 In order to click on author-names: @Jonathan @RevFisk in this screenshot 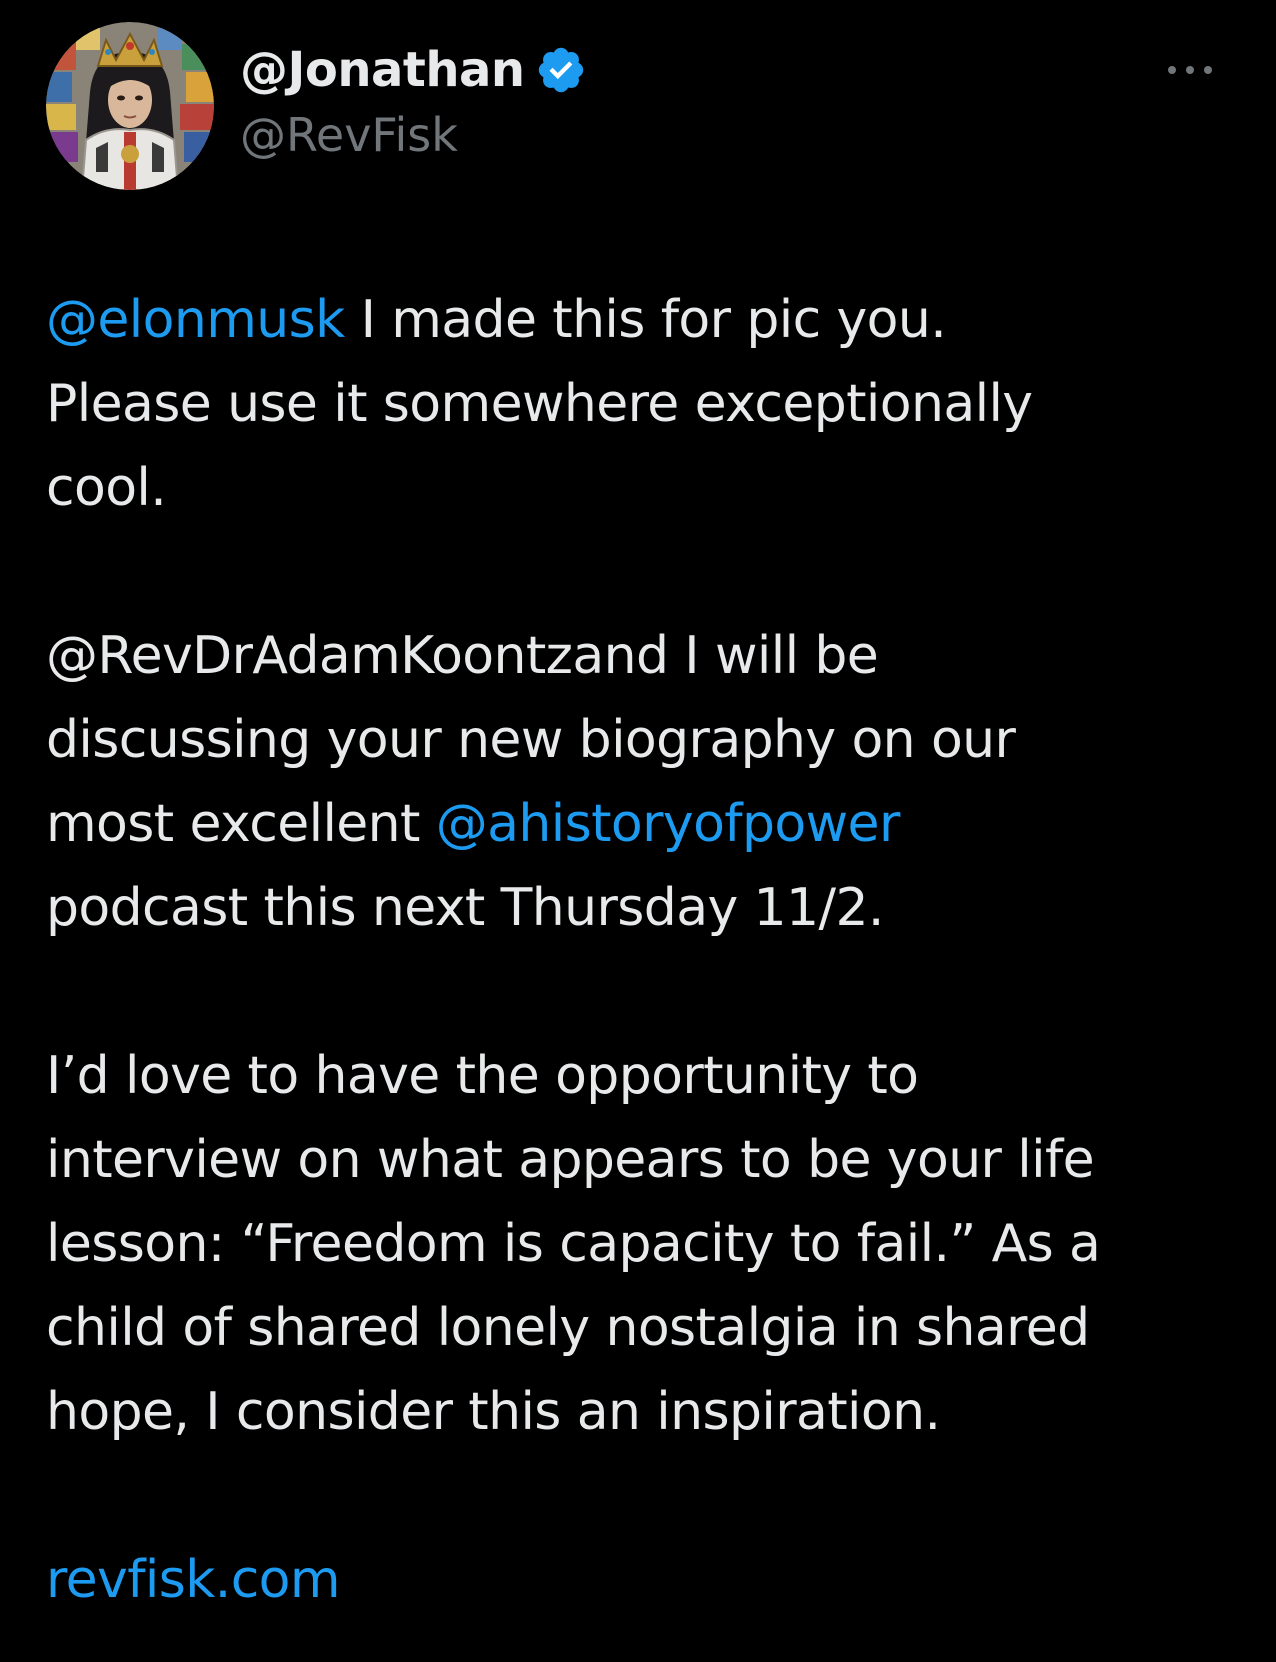, I will do `click(413, 100)`.